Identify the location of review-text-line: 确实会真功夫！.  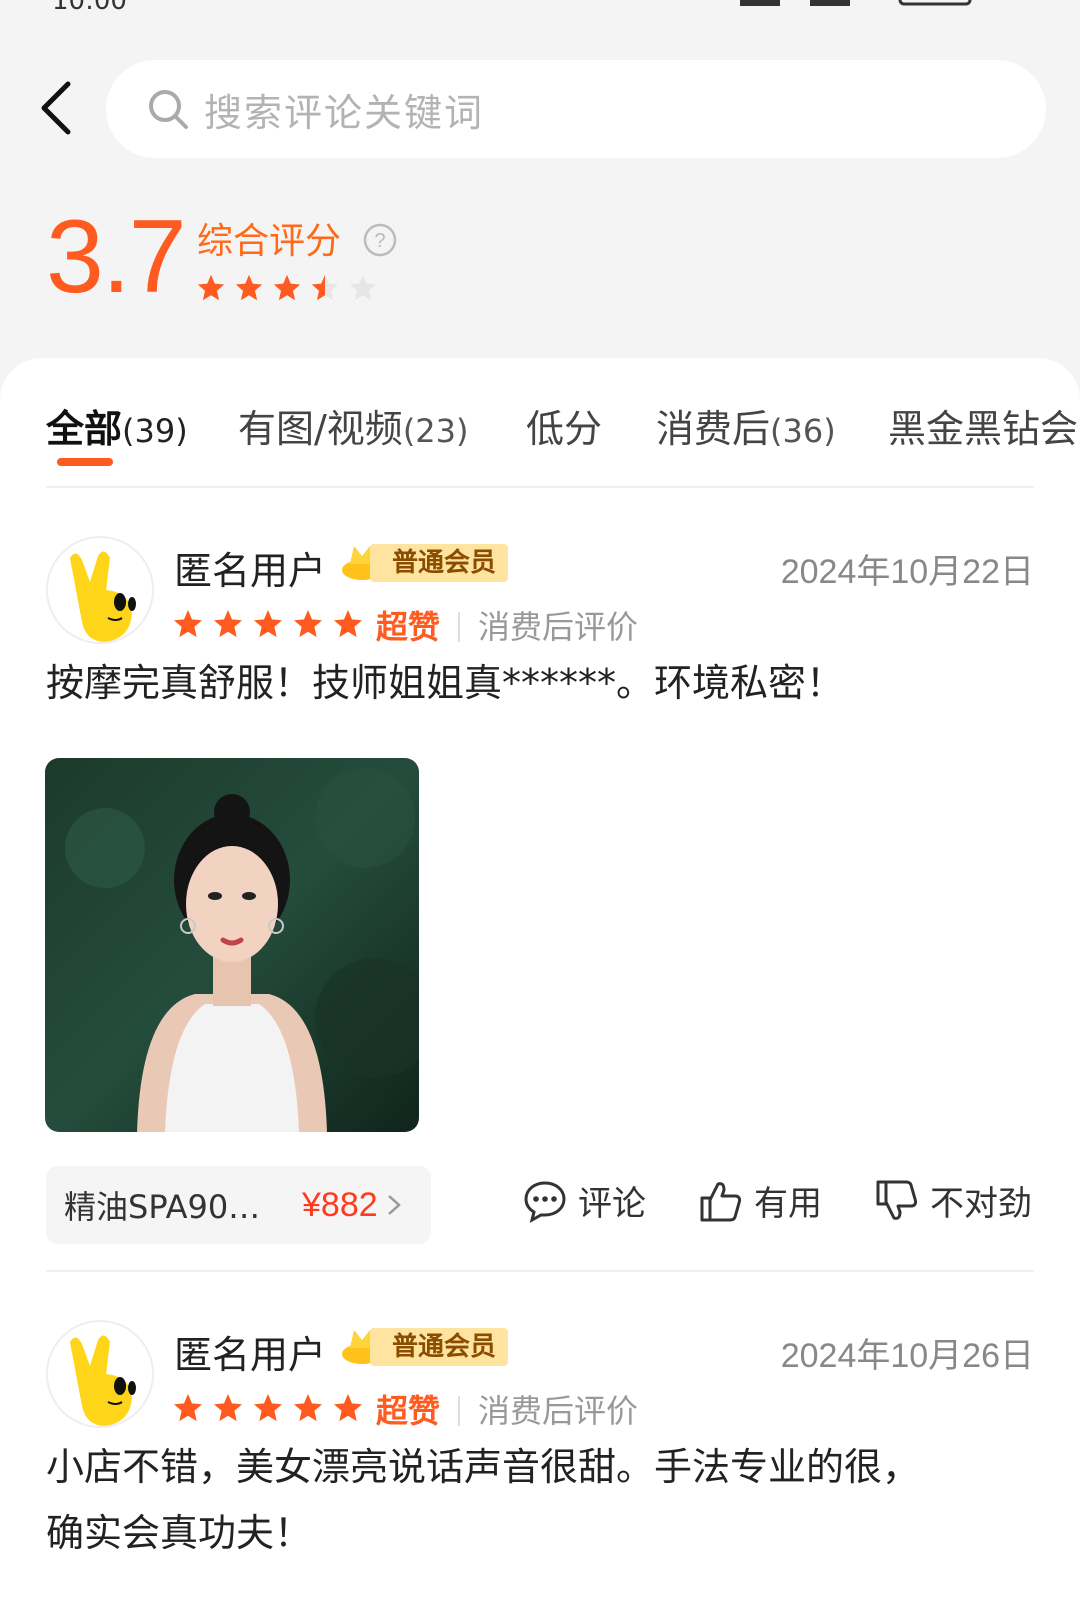
(179, 1533).